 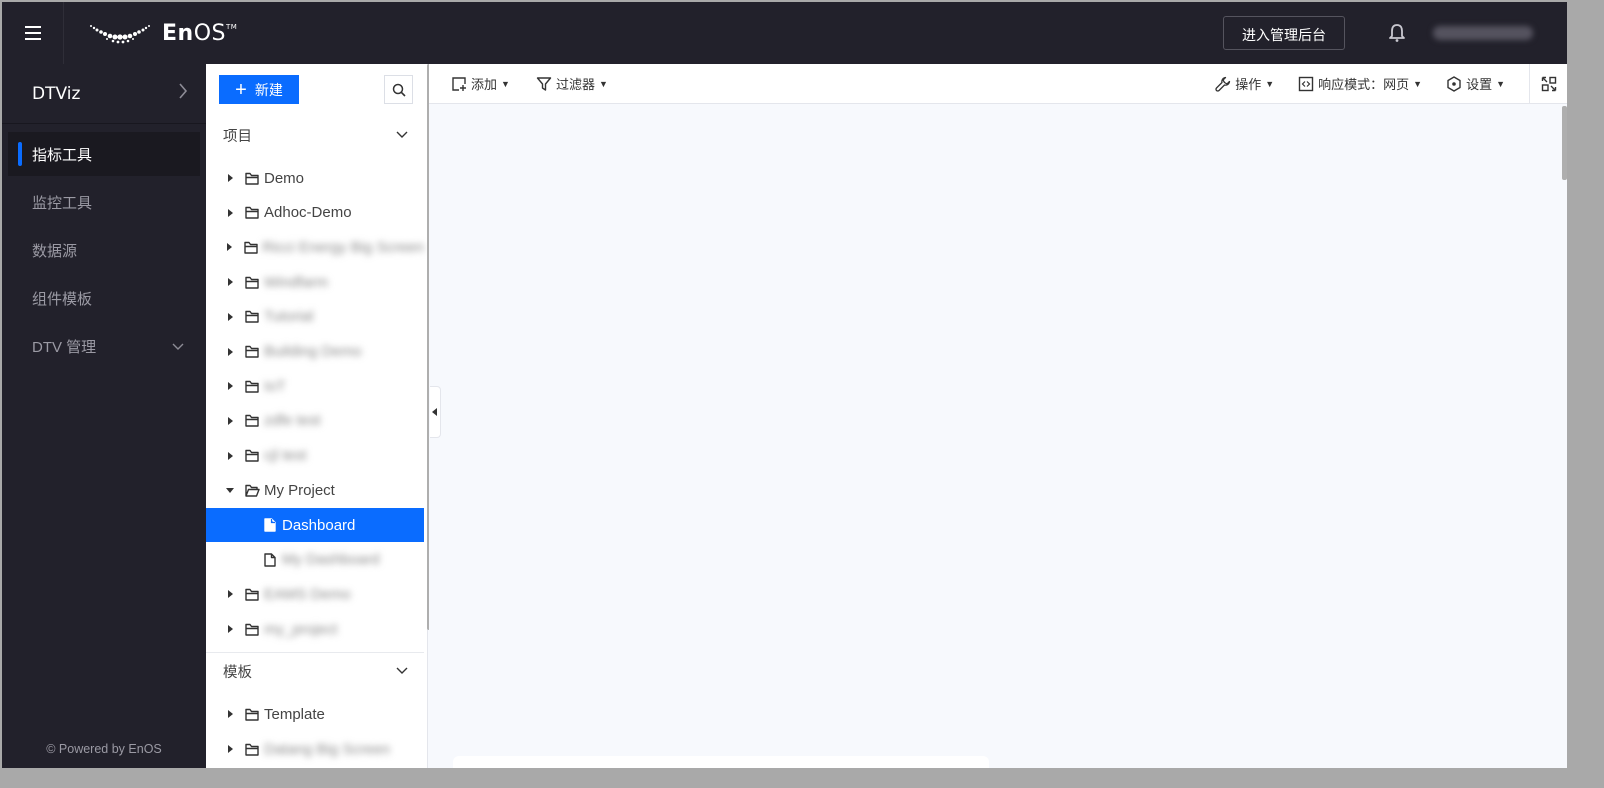 I want to click on fullscreen-icon, so click(x=1548, y=83).